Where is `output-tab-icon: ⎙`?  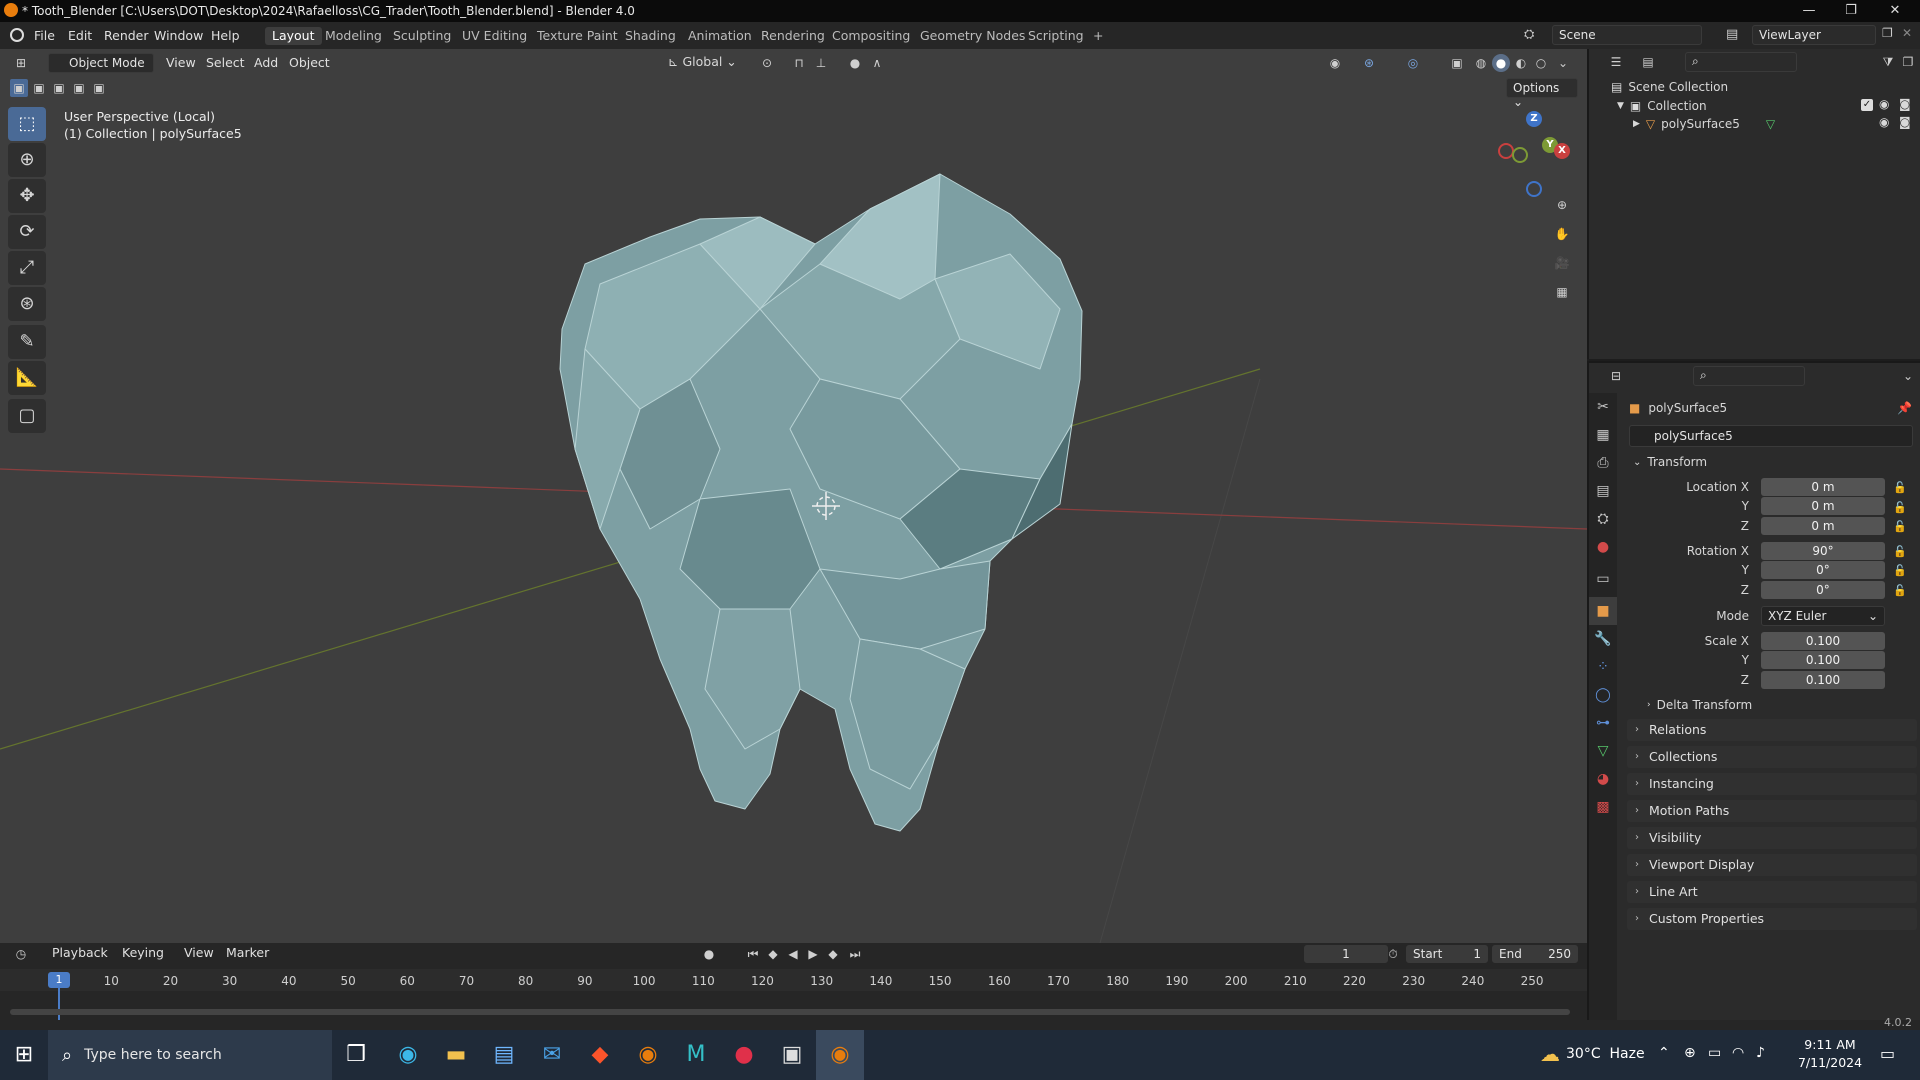 output-tab-icon: ⎙ is located at coordinates (1603, 463).